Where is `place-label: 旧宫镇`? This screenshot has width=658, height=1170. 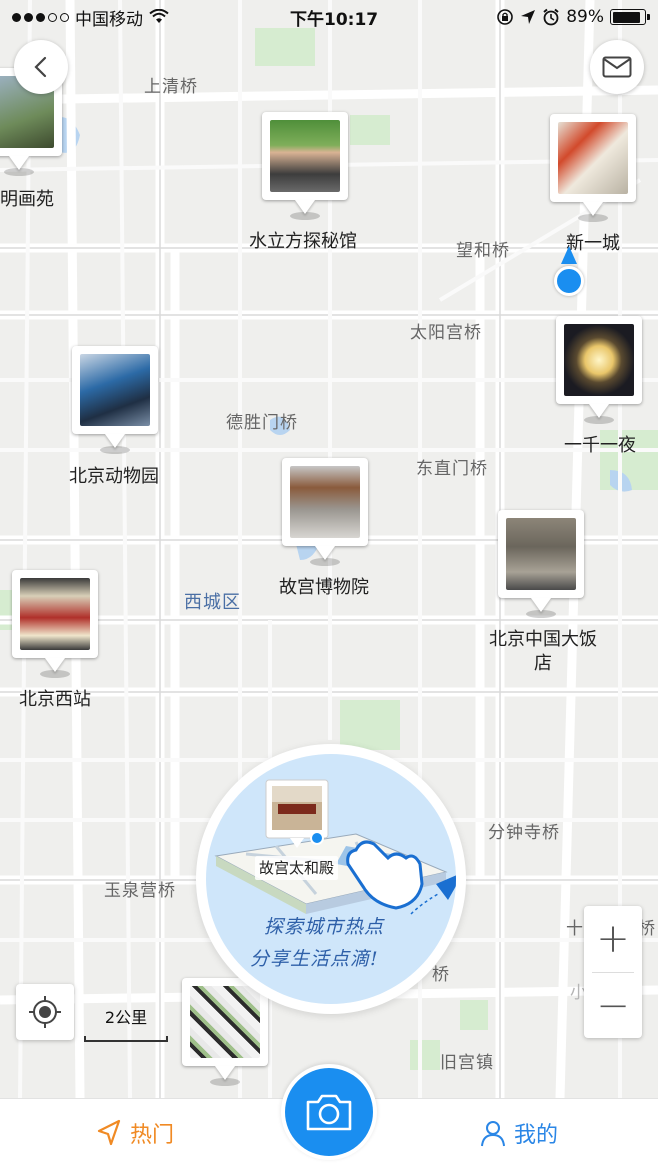 place-label: 旧宫镇 is located at coordinates (467, 1063).